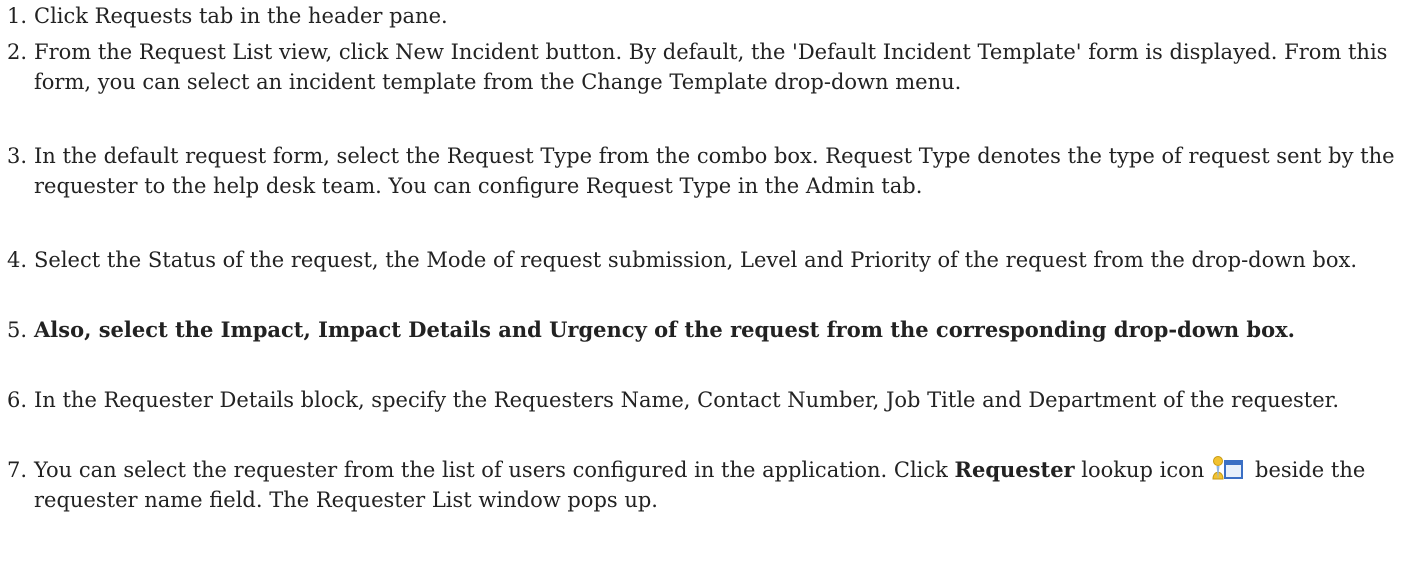  What do you see at coordinates (17, 260) in the screenshot?
I see `step-number: 4.` at bounding box center [17, 260].